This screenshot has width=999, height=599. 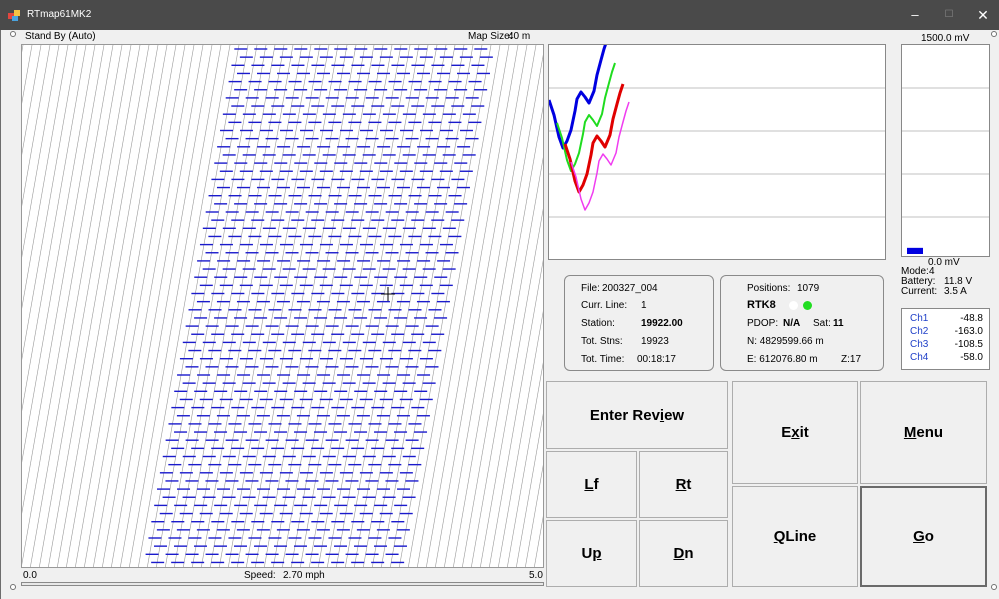 What do you see at coordinates (499, 15) in the screenshot?
I see `title-bar: RTmap61MK2 – ☐ ✕` at bounding box center [499, 15].